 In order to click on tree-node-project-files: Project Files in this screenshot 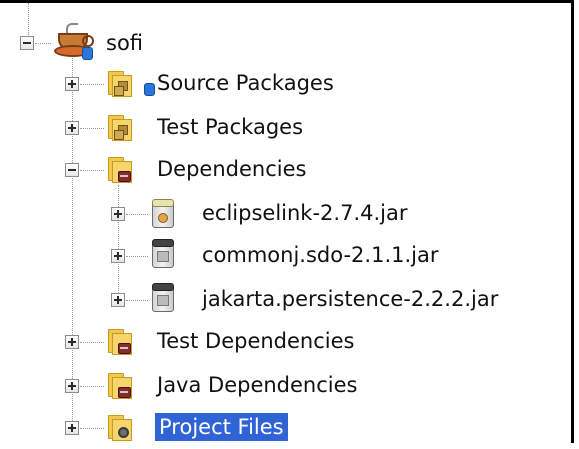, I will do `click(287, 429)`.